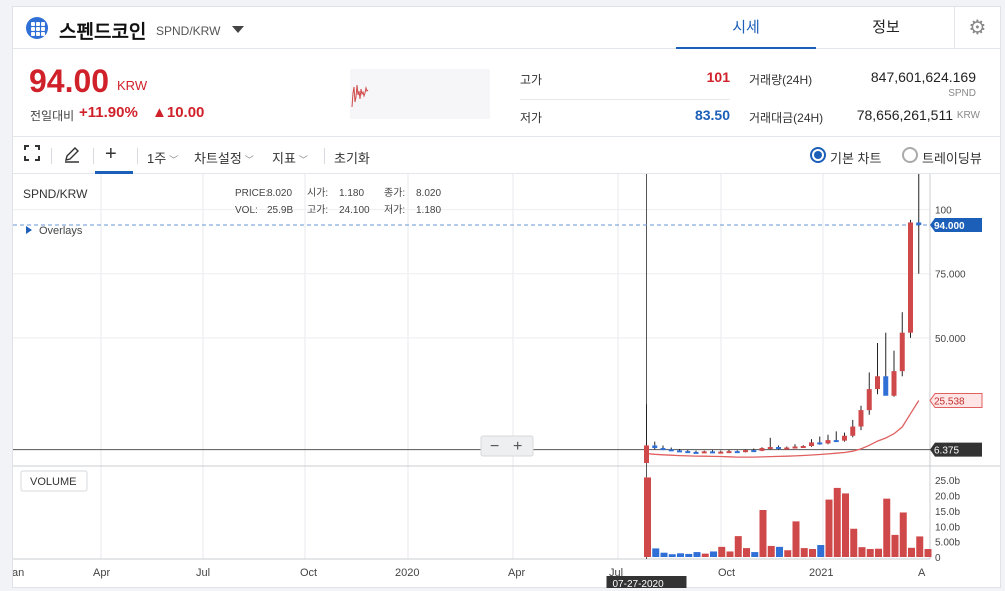 This screenshot has width=1005, height=591. Describe the element at coordinates (420, 94) in the screenshot. I see `mini-sparkline` at that location.